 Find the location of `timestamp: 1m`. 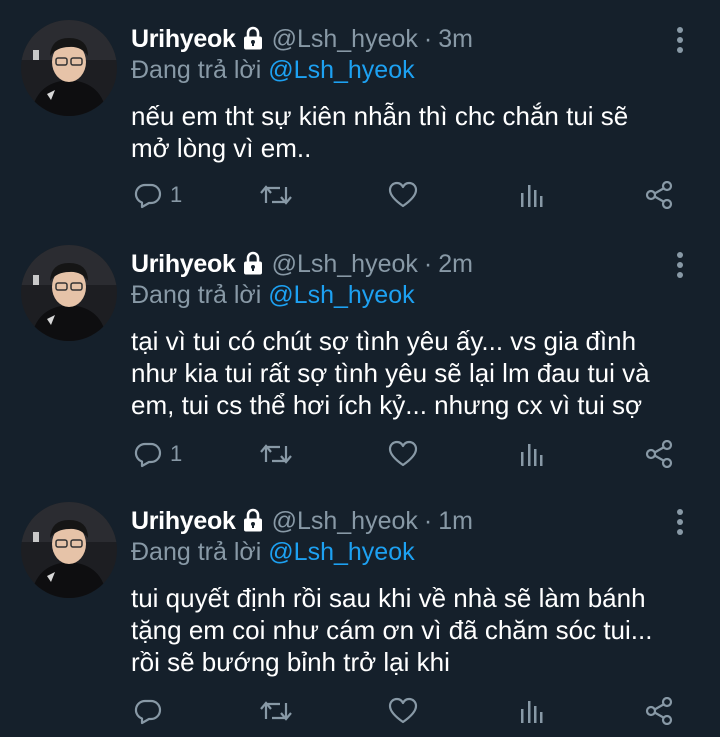

timestamp: 1m is located at coordinates (455, 521).